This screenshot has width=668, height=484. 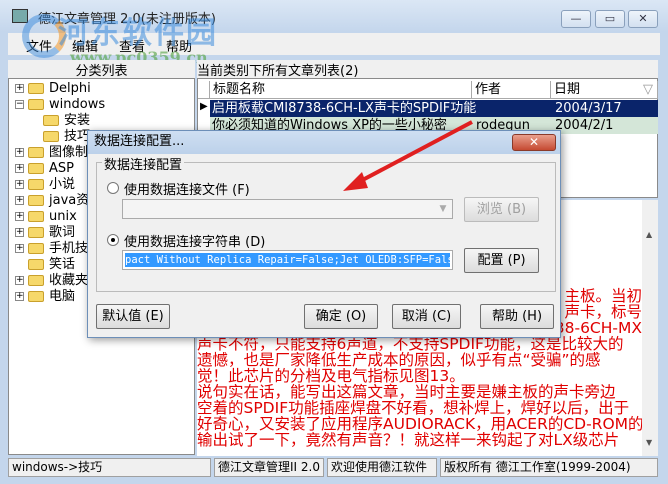 What do you see at coordinates (413, 153) in the screenshot?
I see `arrow-shaft` at bounding box center [413, 153].